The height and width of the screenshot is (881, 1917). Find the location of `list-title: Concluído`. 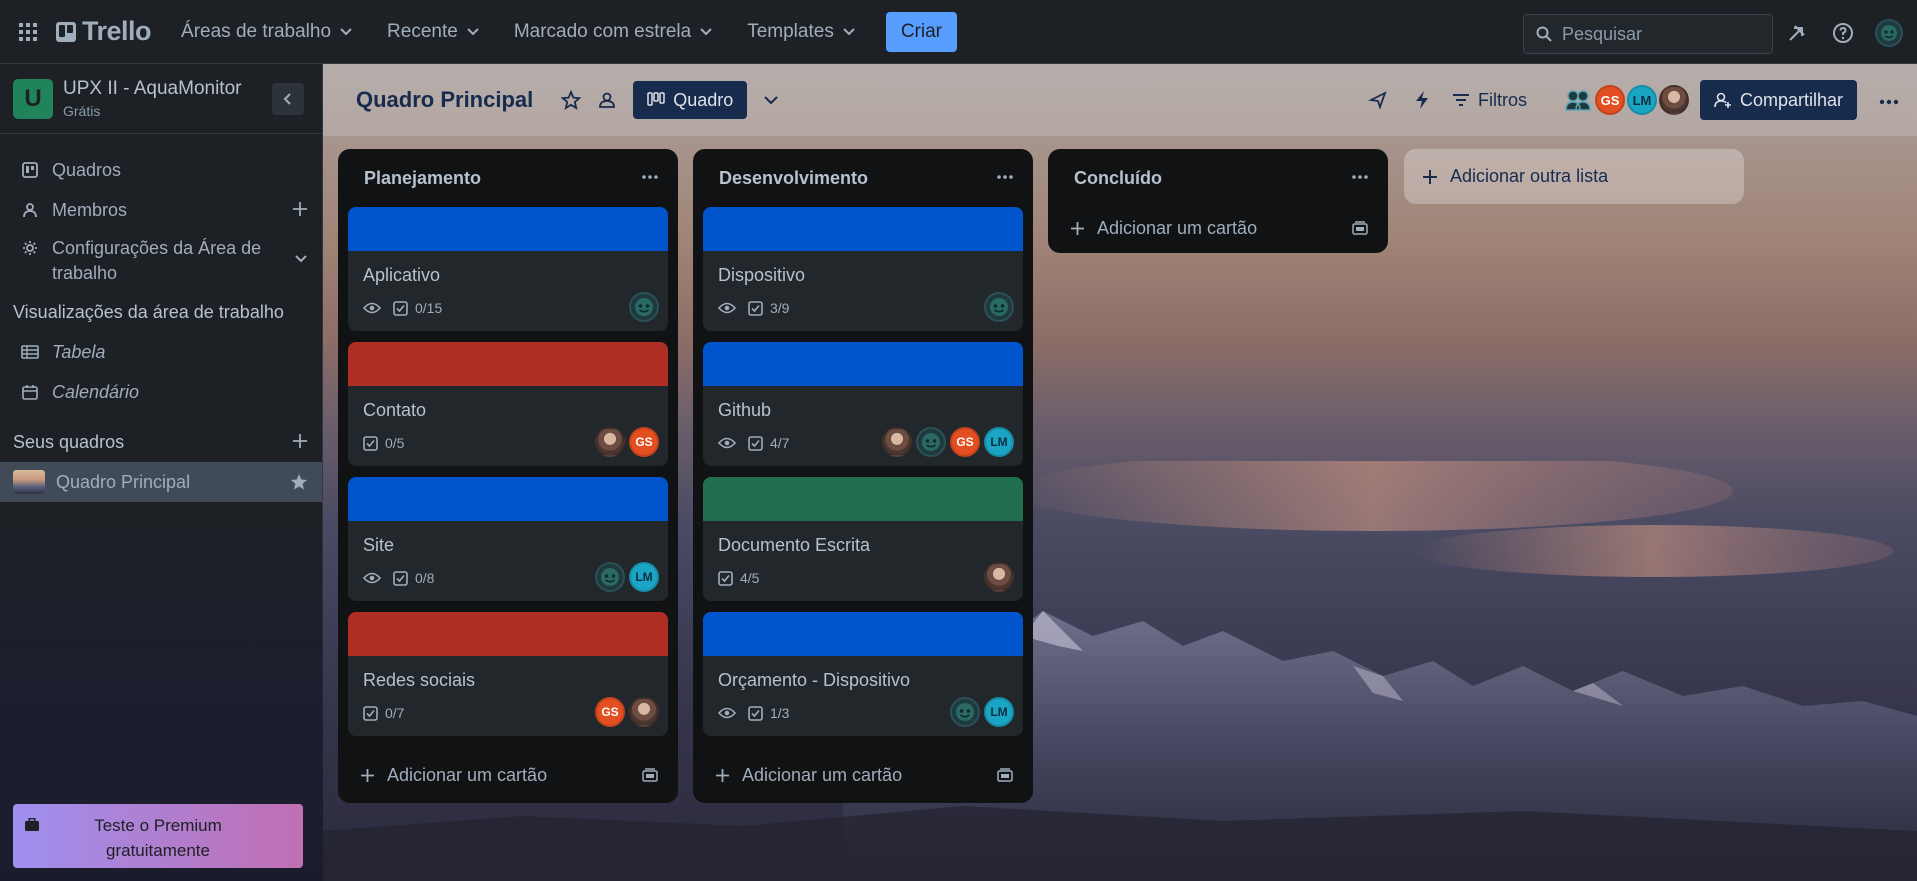

list-title: Concluído is located at coordinates (1118, 177).